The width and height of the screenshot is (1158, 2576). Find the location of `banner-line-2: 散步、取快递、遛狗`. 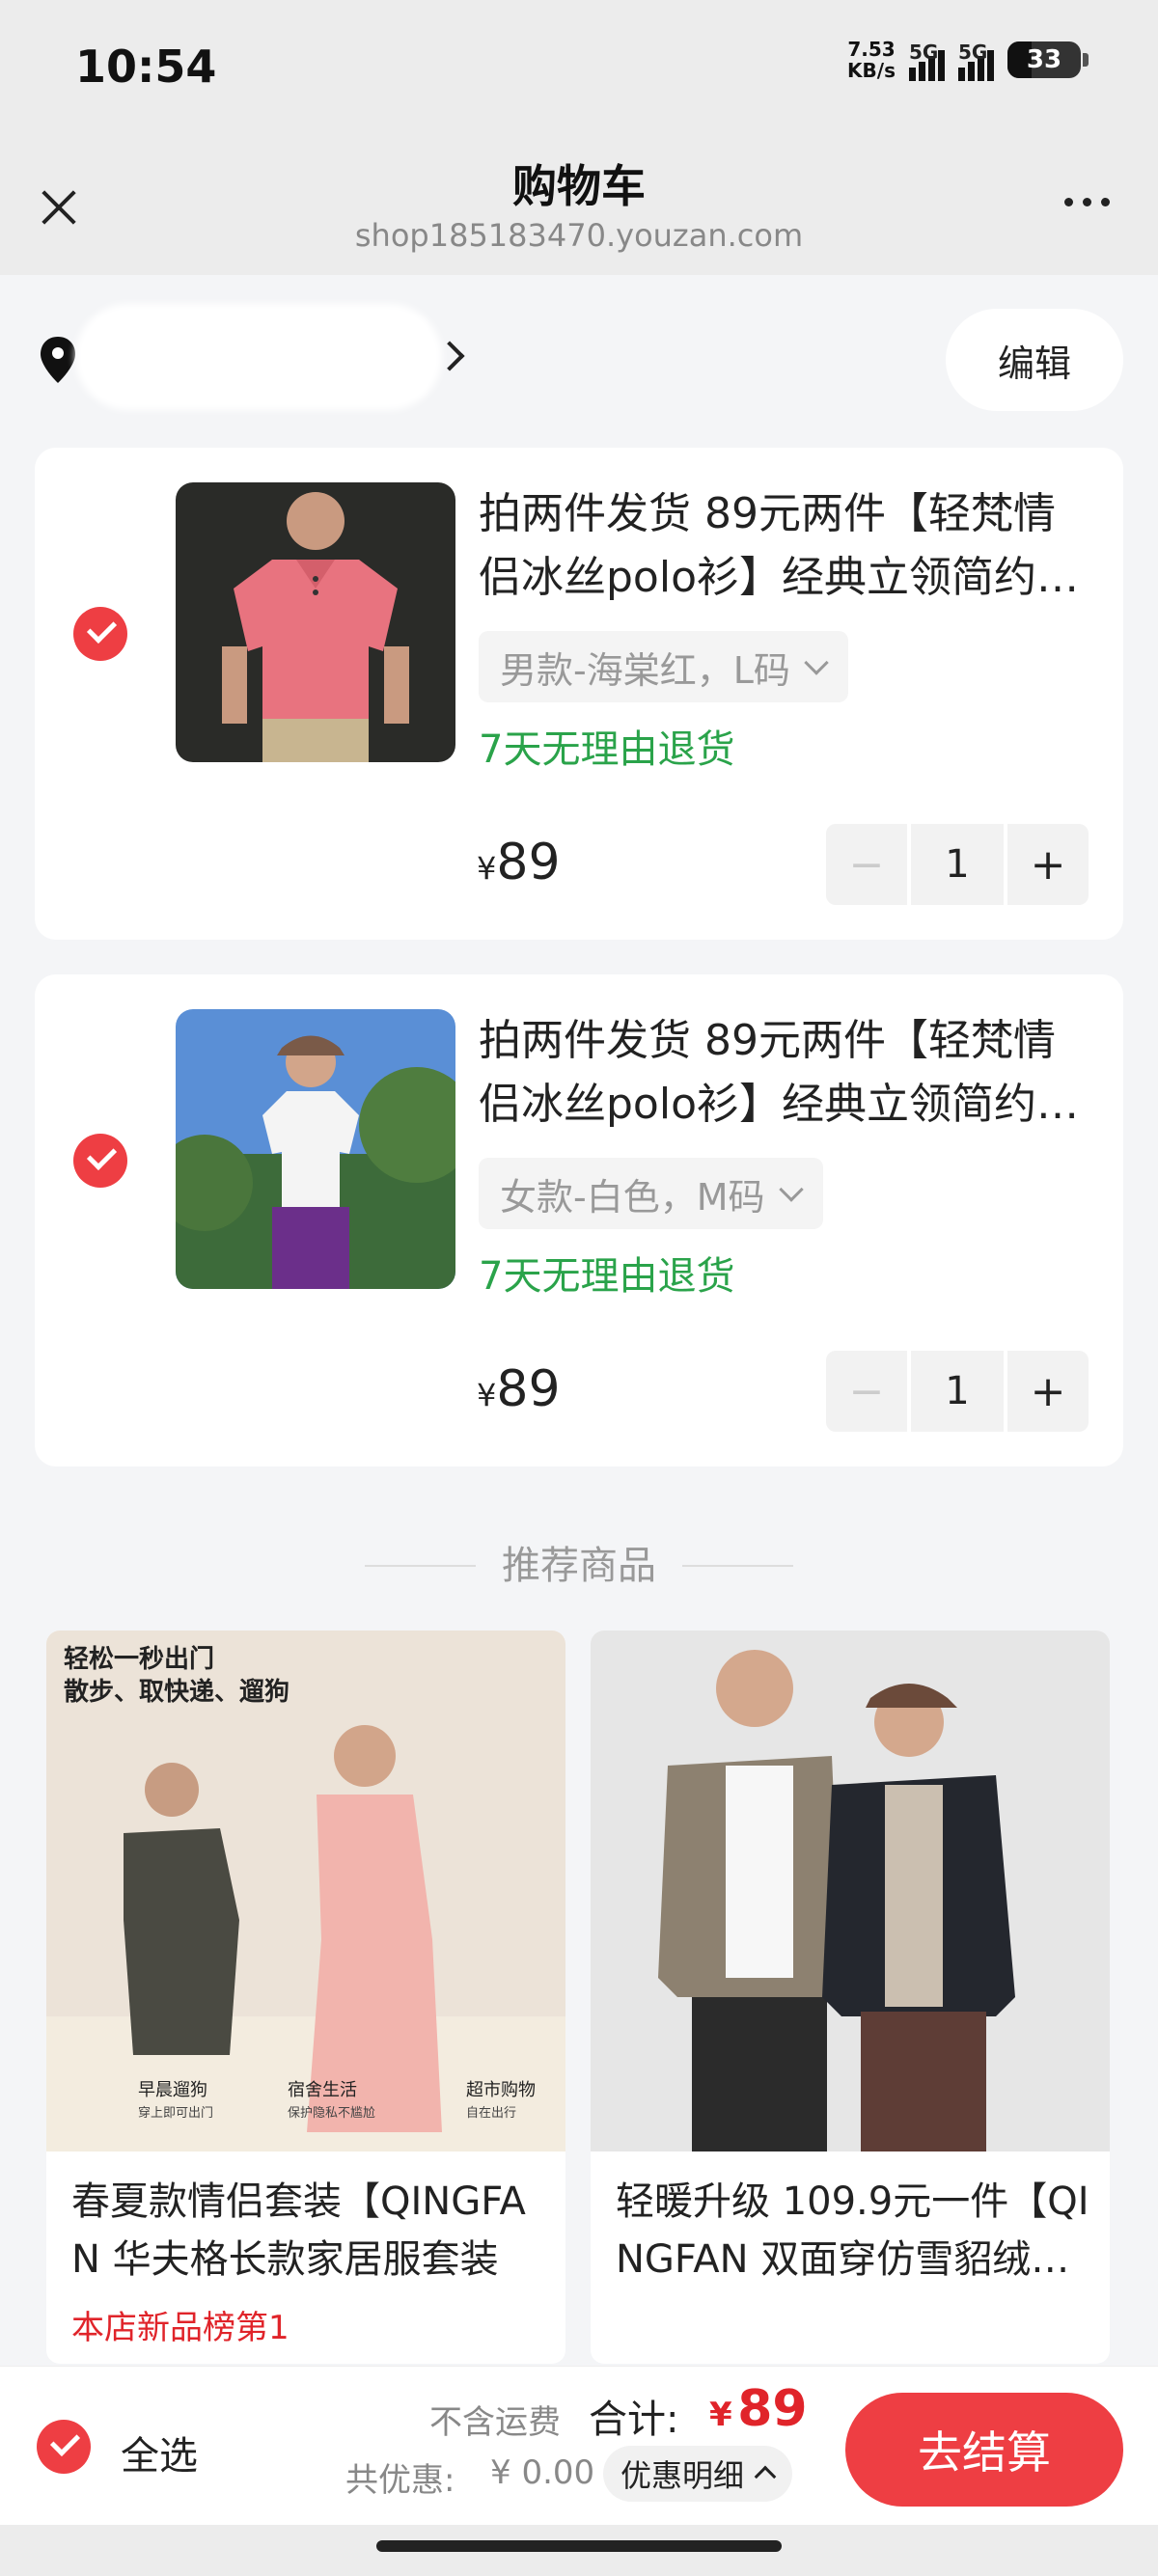

banner-line-2: 散步、取快递、遛狗 is located at coordinates (177, 1692).